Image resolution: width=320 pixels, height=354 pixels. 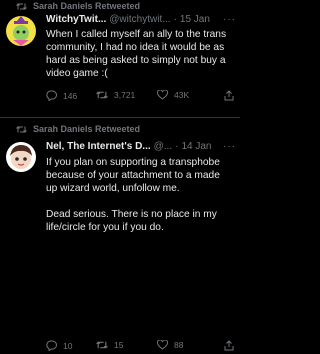 I want to click on retweet-button: 3,721, so click(x=115, y=95).